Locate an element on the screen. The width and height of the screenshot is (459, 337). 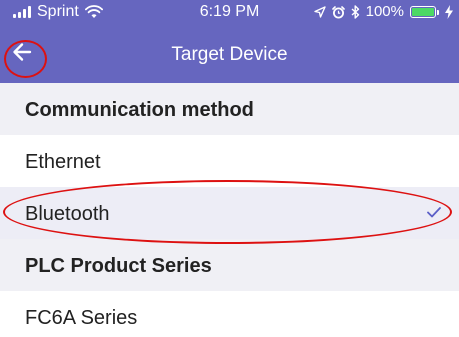
charging-bolt-icon is located at coordinates (449, 12).